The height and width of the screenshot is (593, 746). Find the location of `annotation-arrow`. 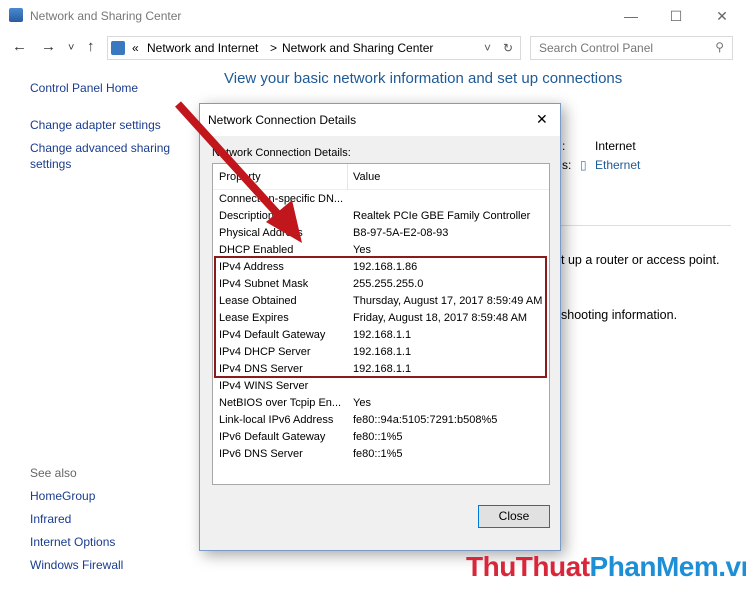

annotation-arrow is located at coordinates (238, 172).